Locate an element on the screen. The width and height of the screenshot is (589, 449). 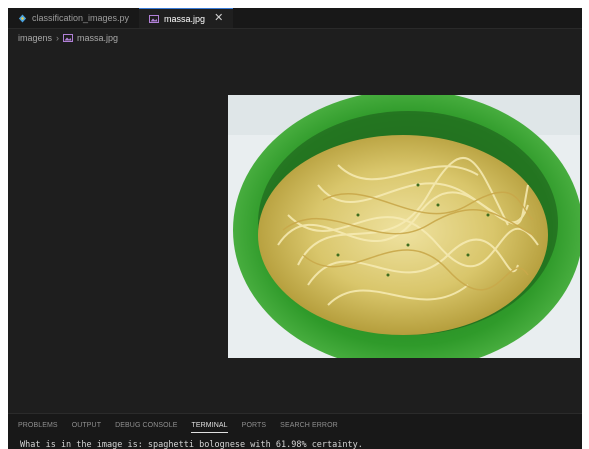
breadcrumb-folder: imagens is located at coordinates (35, 38).